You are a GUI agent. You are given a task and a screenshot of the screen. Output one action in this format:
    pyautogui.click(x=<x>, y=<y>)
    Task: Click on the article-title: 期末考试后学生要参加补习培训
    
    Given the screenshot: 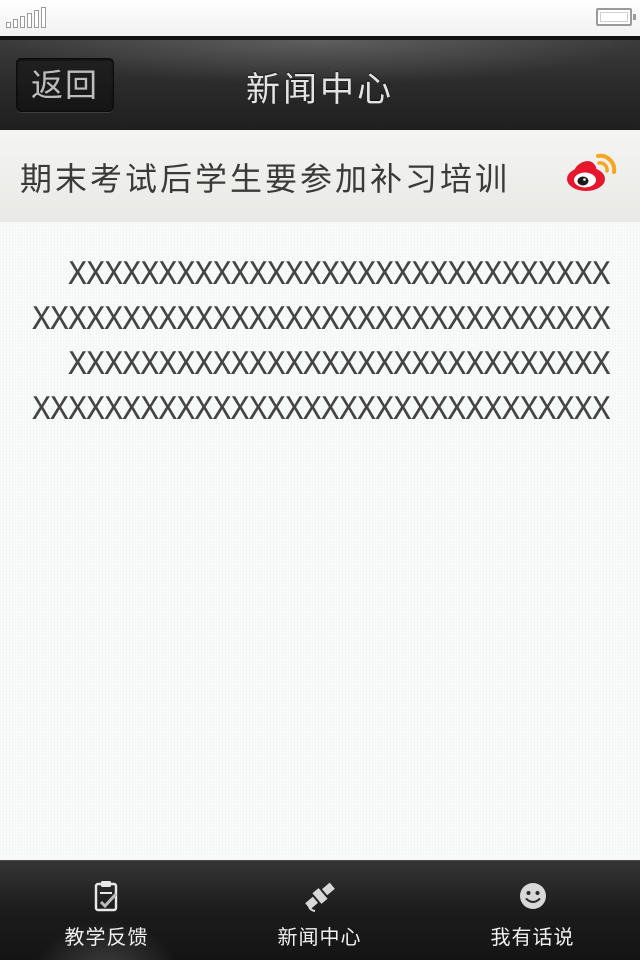 What is the action you would take?
    pyautogui.click(x=265, y=179)
    